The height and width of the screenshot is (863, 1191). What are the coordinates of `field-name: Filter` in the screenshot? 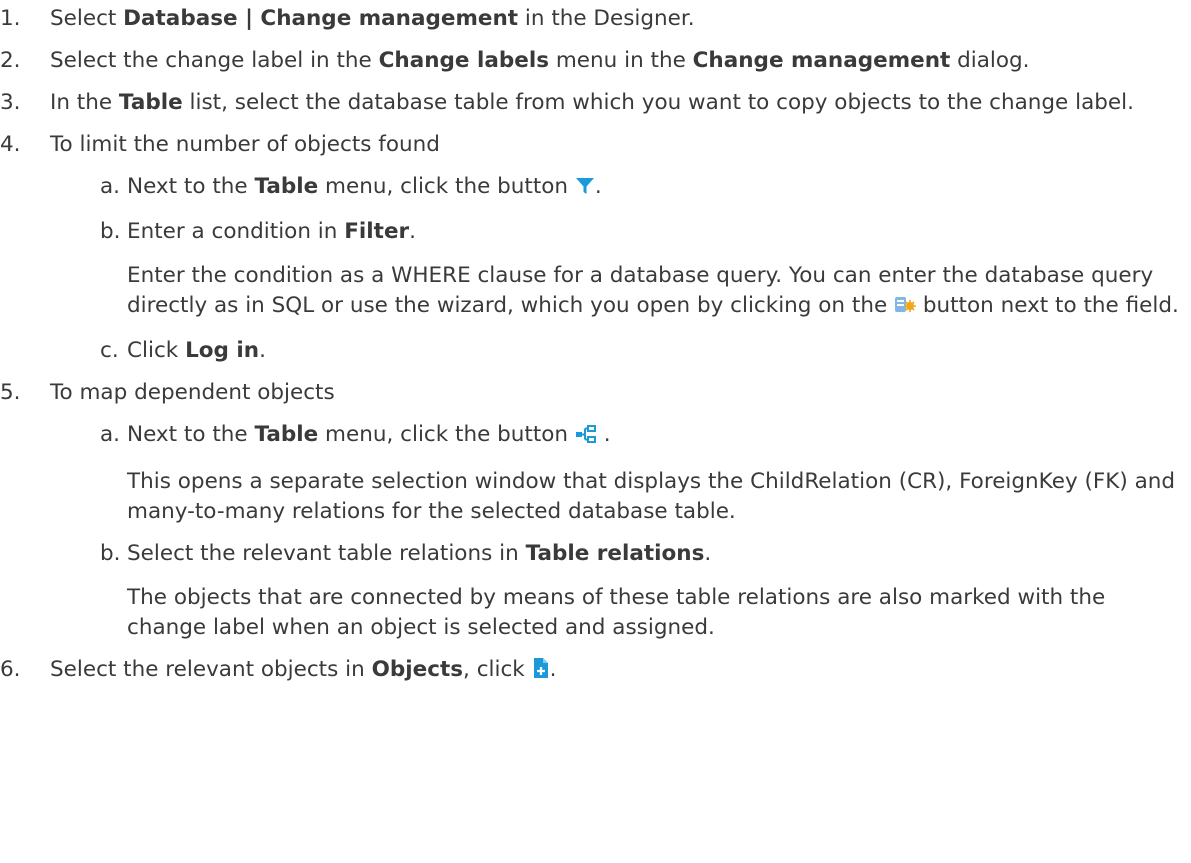 It's located at (377, 231).